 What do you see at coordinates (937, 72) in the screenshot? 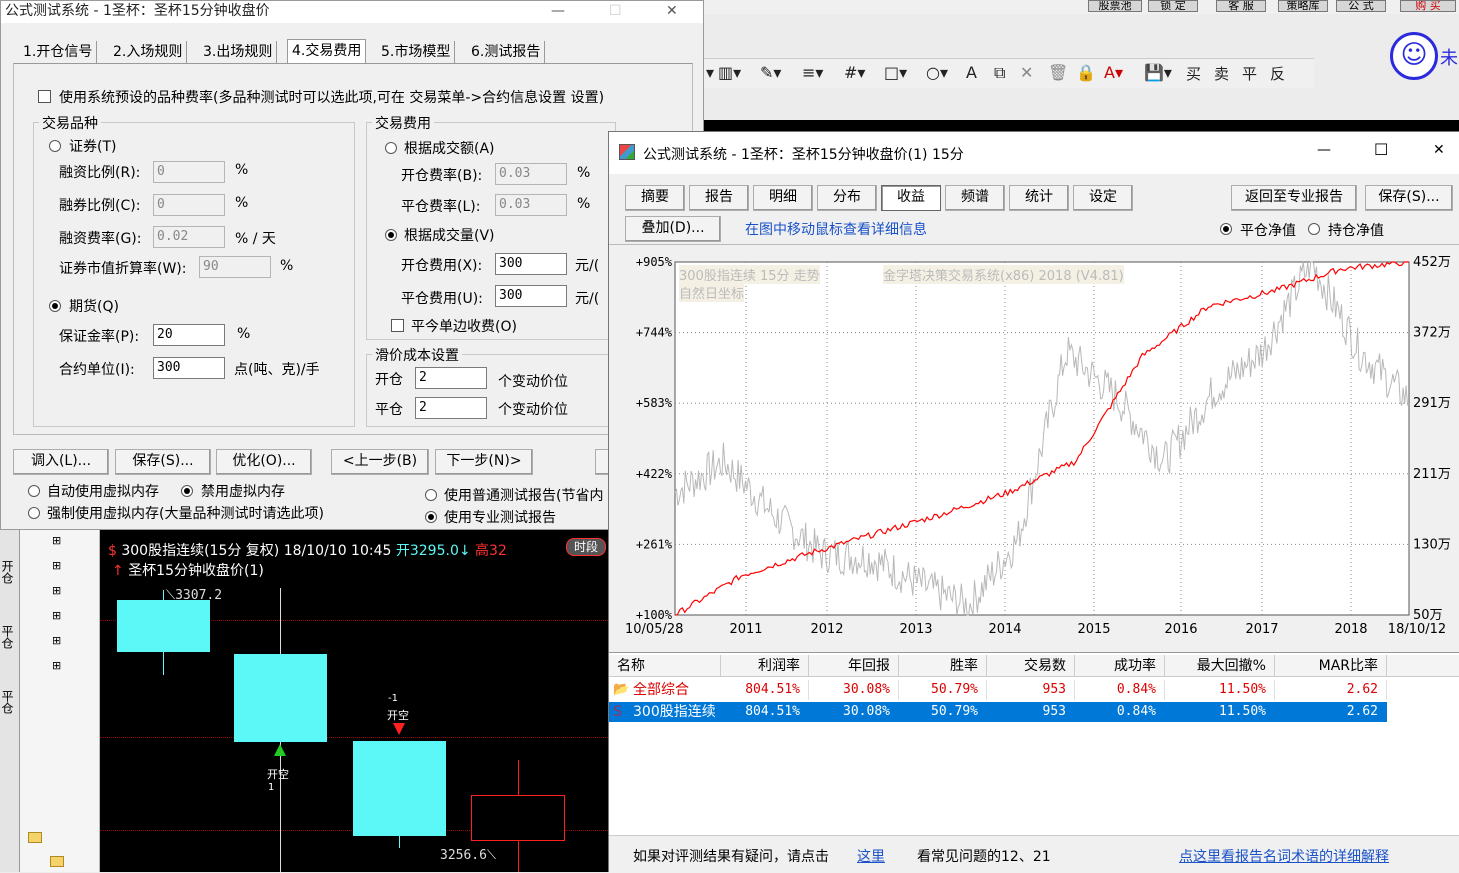
I see `circle-icon: ○▾` at bounding box center [937, 72].